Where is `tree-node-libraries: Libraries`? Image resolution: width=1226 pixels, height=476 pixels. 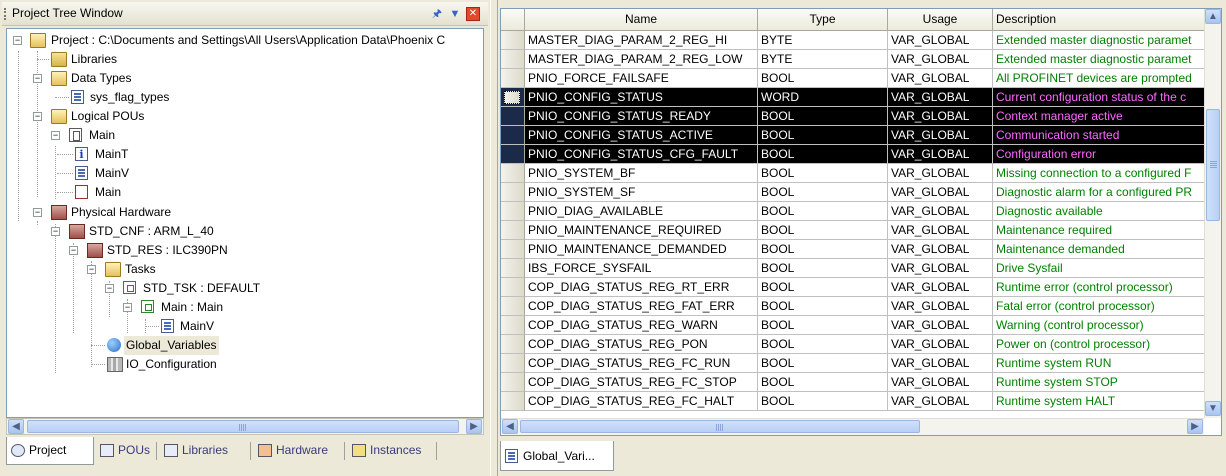
tree-node-libraries: Libraries is located at coordinates (131, 59).